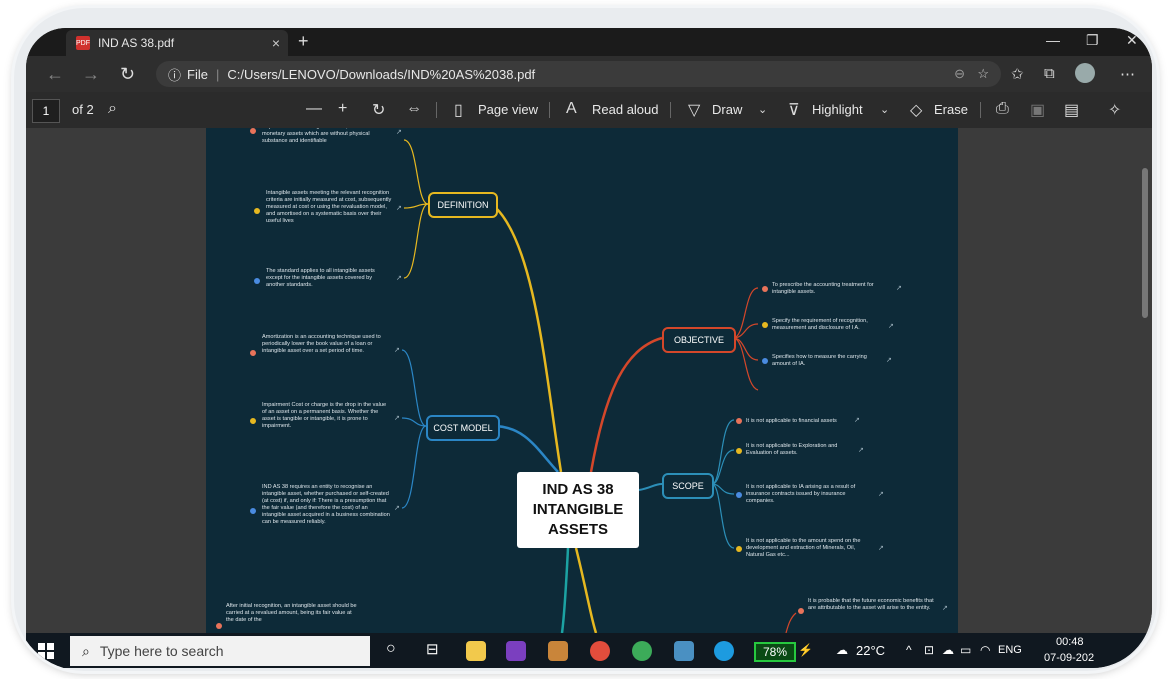 Image resolution: width=1171 pixels, height=679 pixels. I want to click on pin-icon: ✧, so click(1114, 110).